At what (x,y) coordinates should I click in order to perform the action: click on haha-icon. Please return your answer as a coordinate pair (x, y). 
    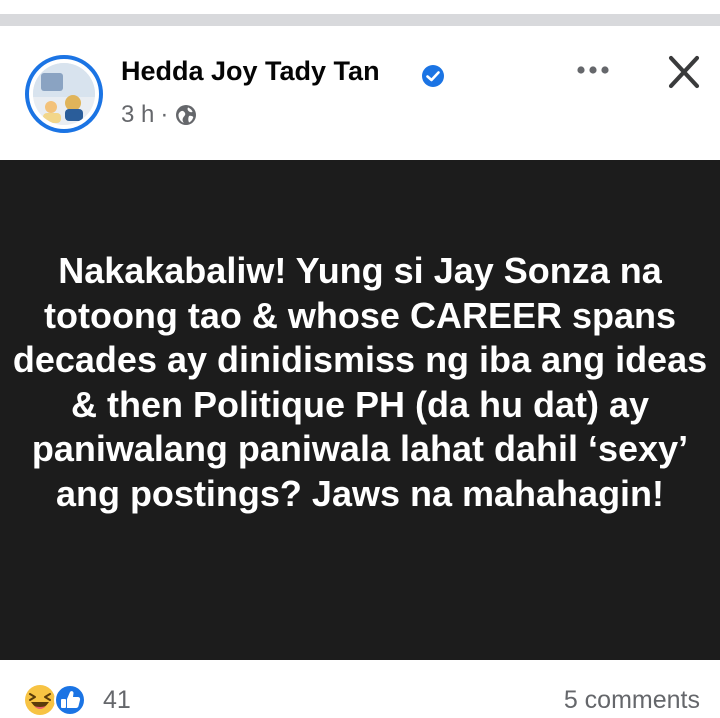
    Looking at the image, I should click on (40, 700).